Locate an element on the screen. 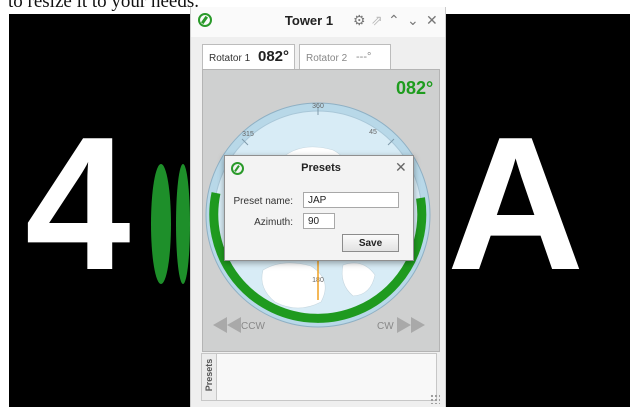  video-caption: to resize it to your needs. is located at coordinates (104, 6).